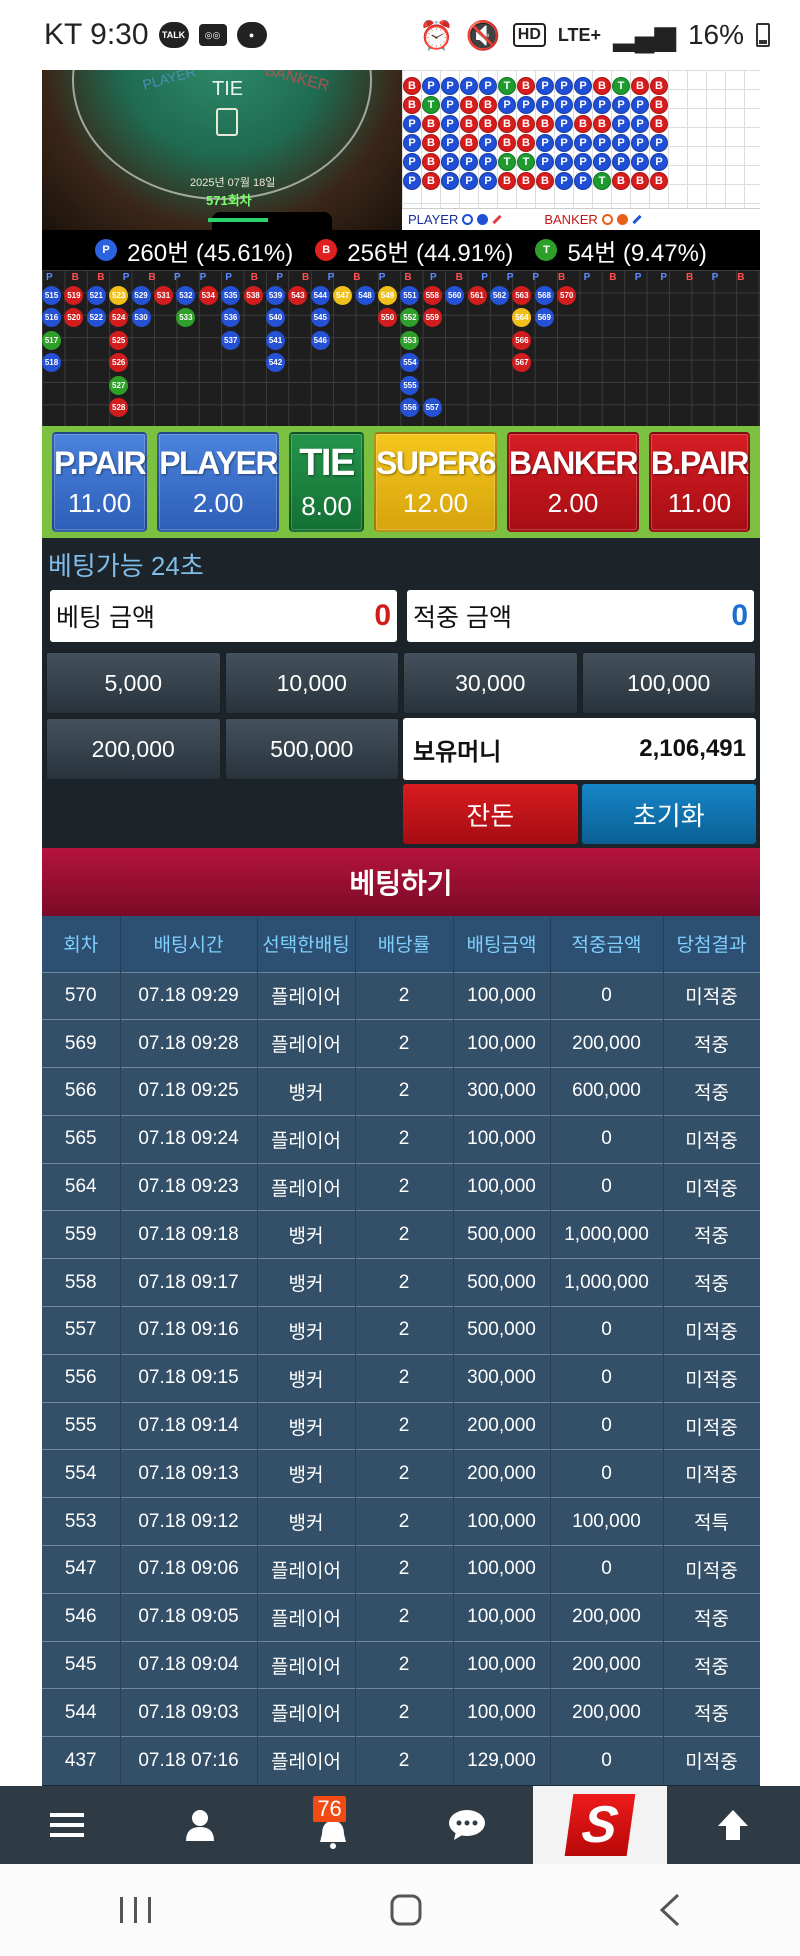  What do you see at coordinates (333, 1825) in the screenshot?
I see `notification-button: 76` at bounding box center [333, 1825].